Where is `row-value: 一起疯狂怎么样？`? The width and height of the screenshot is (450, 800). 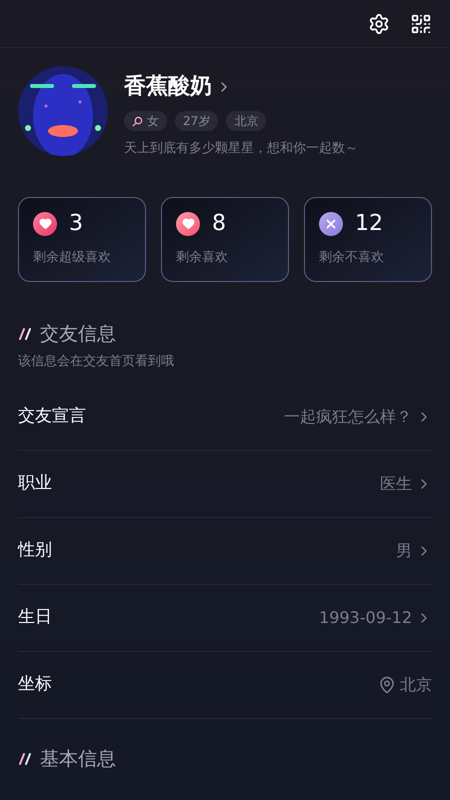
row-value: 一起疯狂怎么样？ is located at coordinates (348, 417).